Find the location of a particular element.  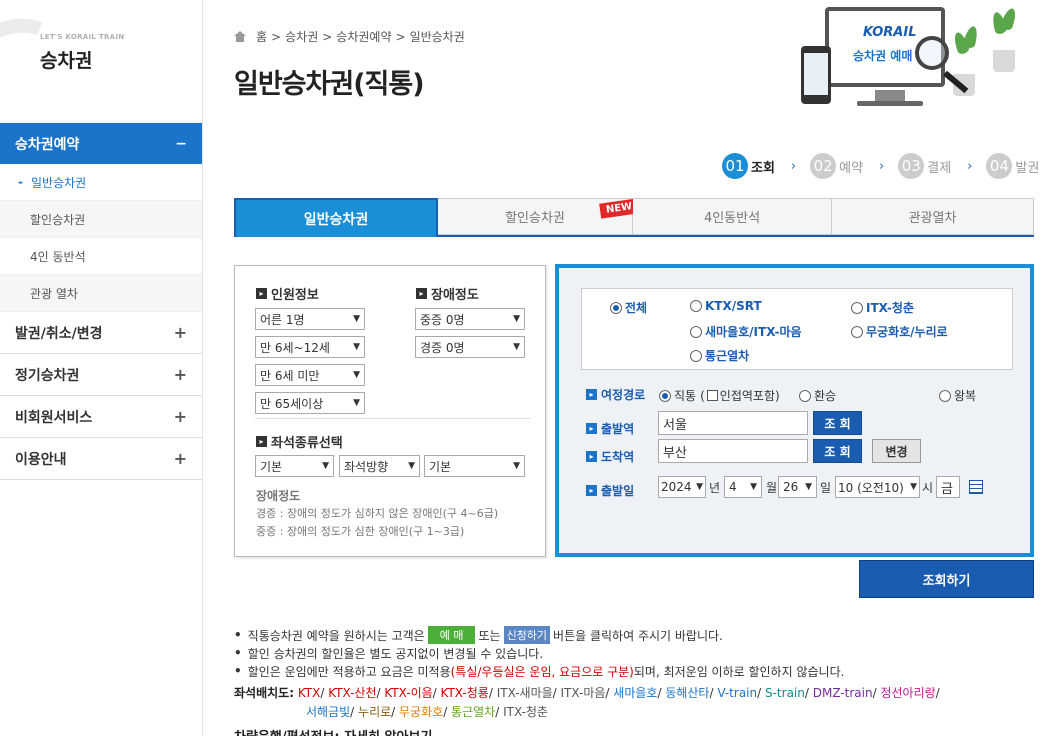

collapse-icon: − is located at coordinates (181, 144).